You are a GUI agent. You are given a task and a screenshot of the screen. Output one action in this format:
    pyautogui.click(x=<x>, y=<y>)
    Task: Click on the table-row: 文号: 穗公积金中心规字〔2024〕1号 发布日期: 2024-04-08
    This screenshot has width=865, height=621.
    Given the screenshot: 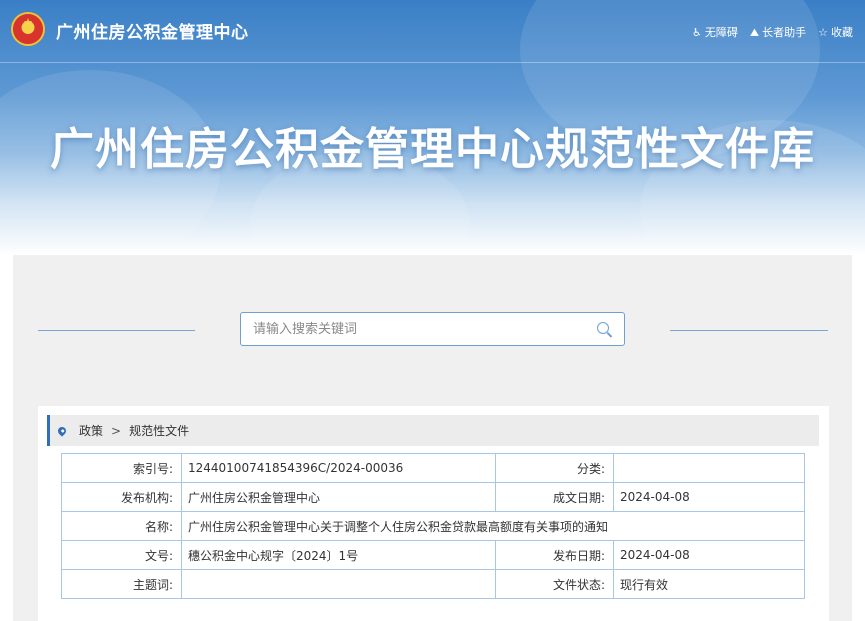 What is the action you would take?
    pyautogui.click(x=433, y=555)
    